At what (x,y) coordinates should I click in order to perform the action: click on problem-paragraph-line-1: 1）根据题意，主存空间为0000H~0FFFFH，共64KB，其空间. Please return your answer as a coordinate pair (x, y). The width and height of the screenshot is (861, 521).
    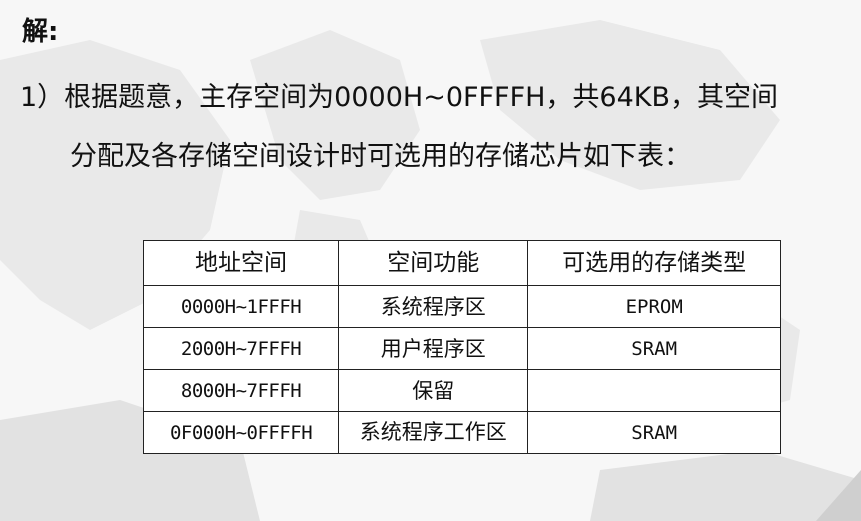
    Looking at the image, I should click on (399, 97).